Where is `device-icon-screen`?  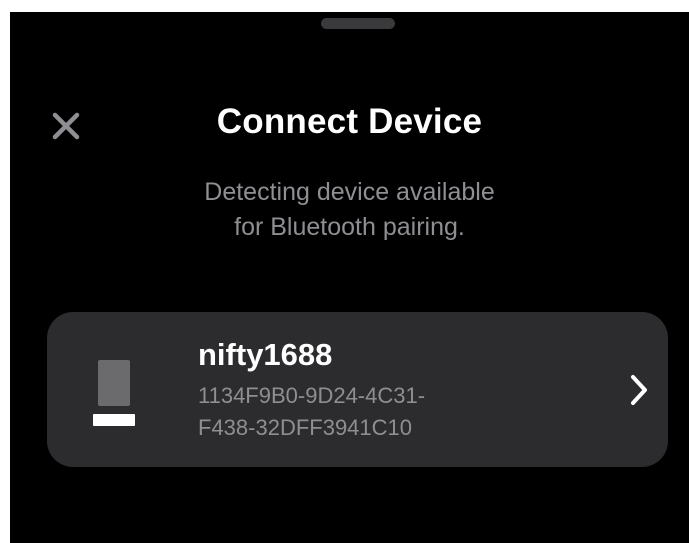
device-icon-screen is located at coordinates (114, 383).